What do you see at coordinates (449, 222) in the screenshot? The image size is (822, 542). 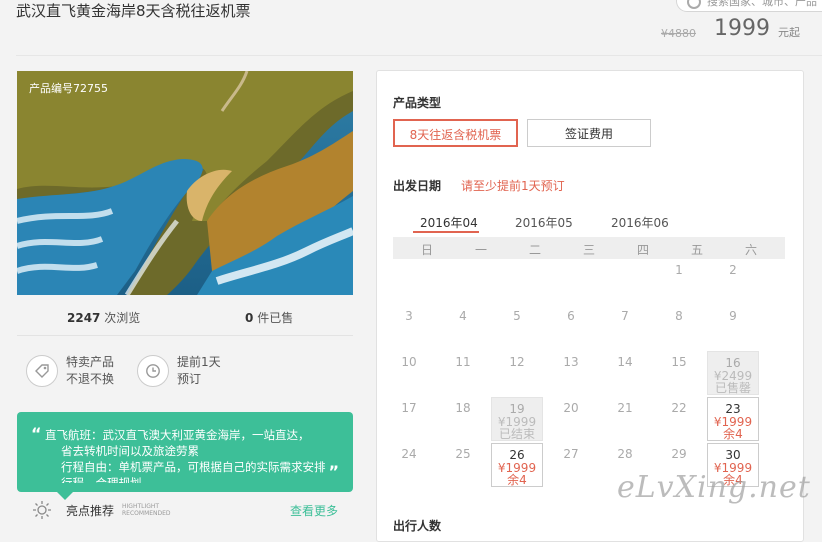 I see `tab-month-2016-04: 2016年04` at bounding box center [449, 222].